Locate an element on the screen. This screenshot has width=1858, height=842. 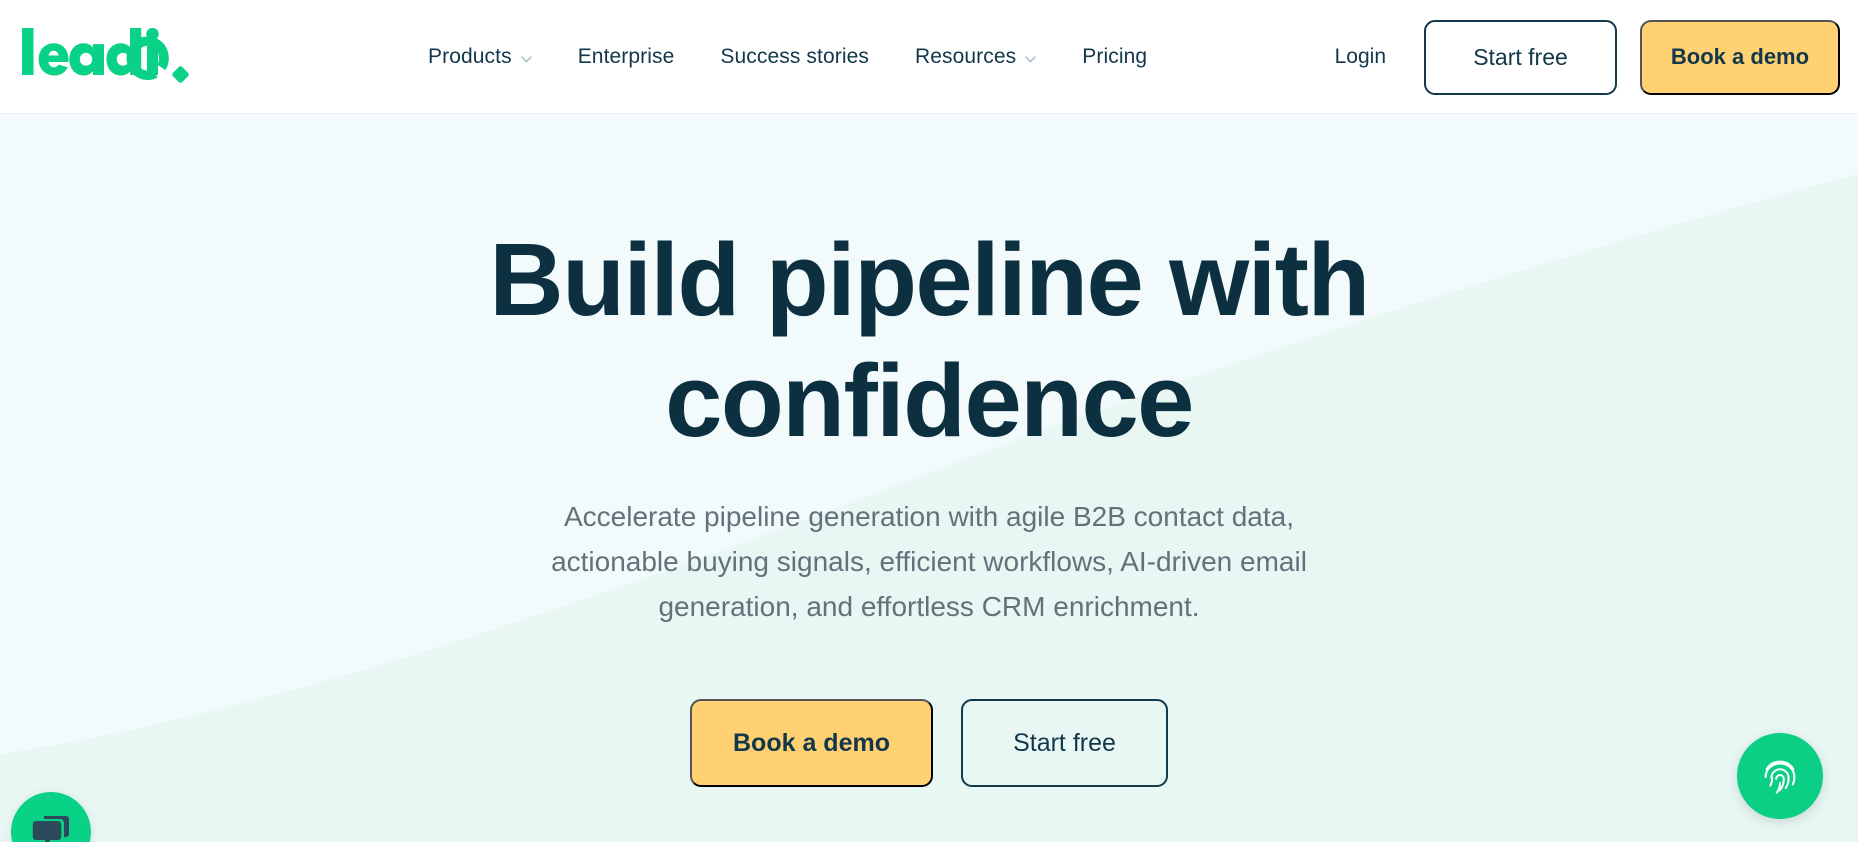
nav-item-label: Success stories is located at coordinates (794, 56).